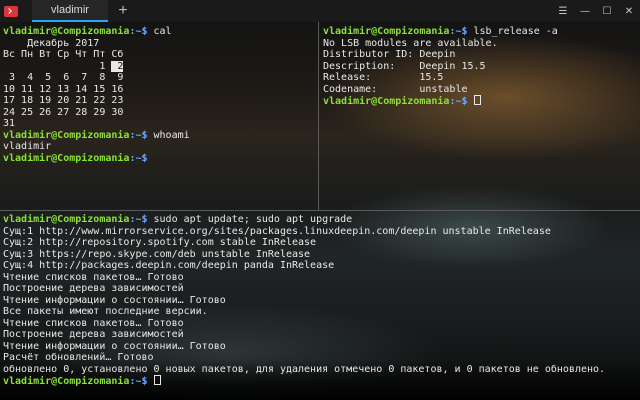  I want to click on output-line: Расчёт обновлений… Готово, so click(78, 357).